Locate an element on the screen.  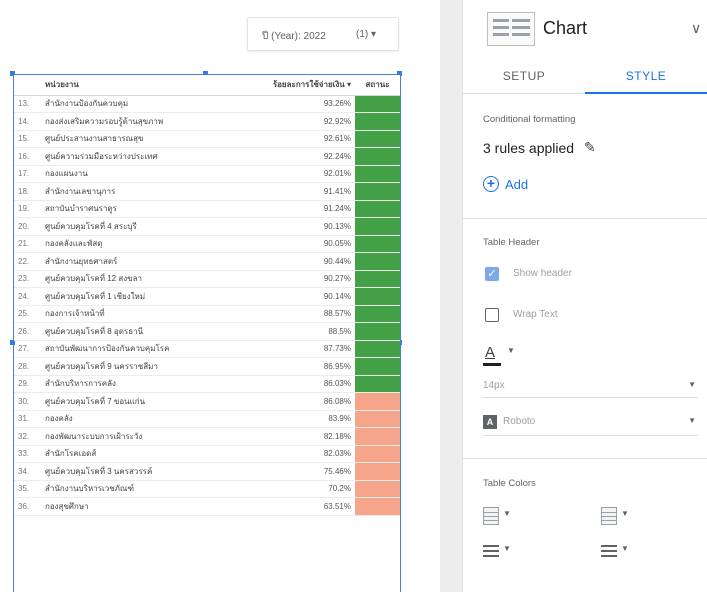
rules-applied-text: 3 rules applied is located at coordinates (528, 148).